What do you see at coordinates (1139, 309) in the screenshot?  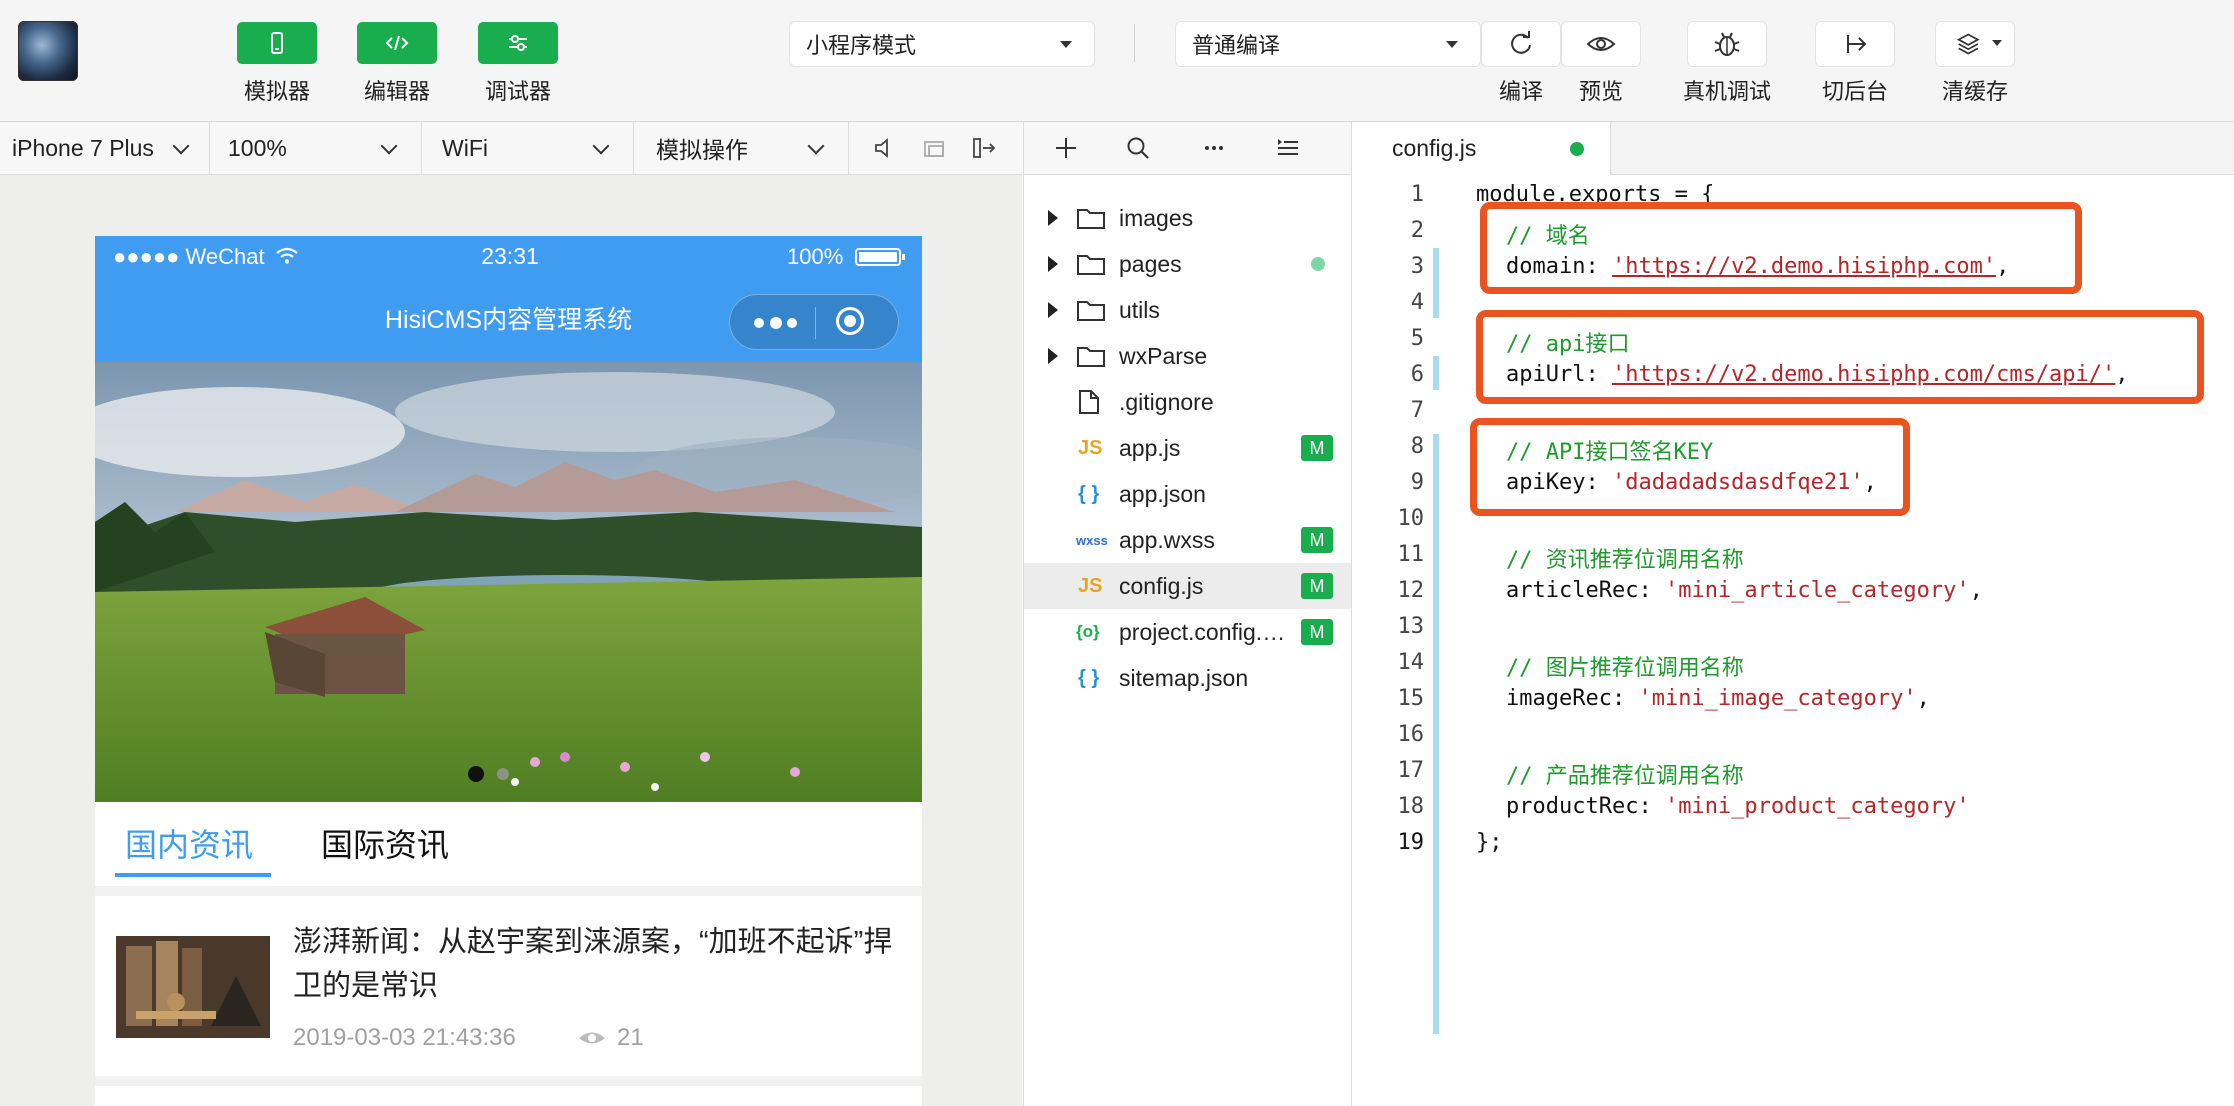 I see `tree-item-label: utils` at bounding box center [1139, 309].